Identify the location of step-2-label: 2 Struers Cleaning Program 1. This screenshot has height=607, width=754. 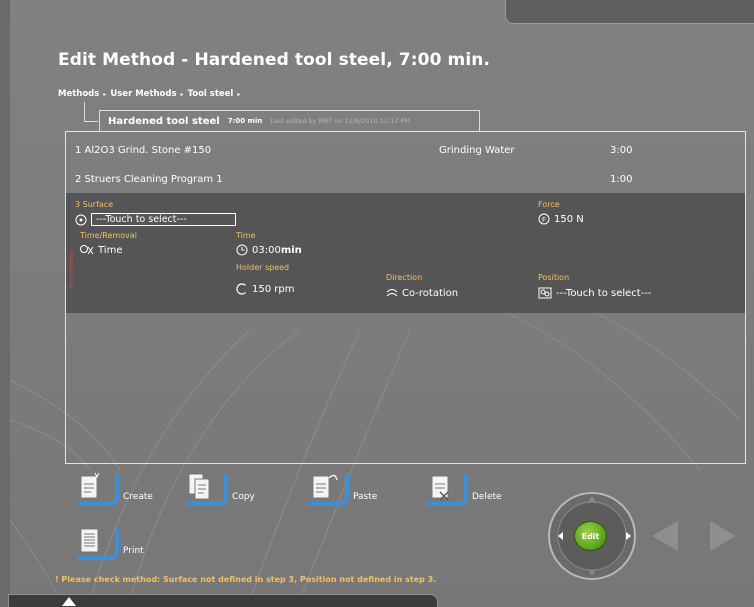
(149, 179).